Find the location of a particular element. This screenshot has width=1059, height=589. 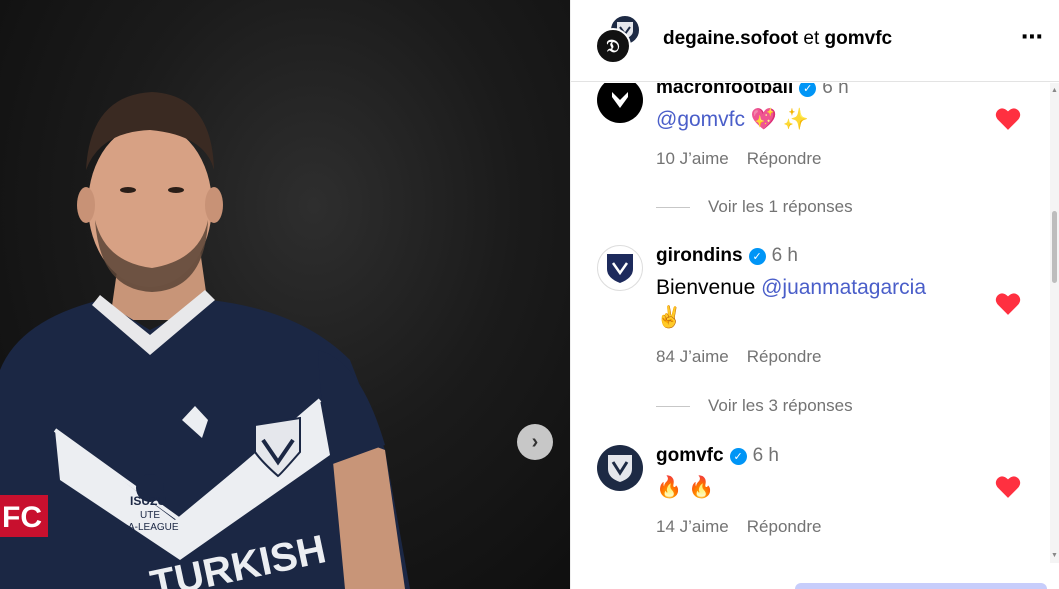

macron-logo-icon is located at coordinates (620, 100).